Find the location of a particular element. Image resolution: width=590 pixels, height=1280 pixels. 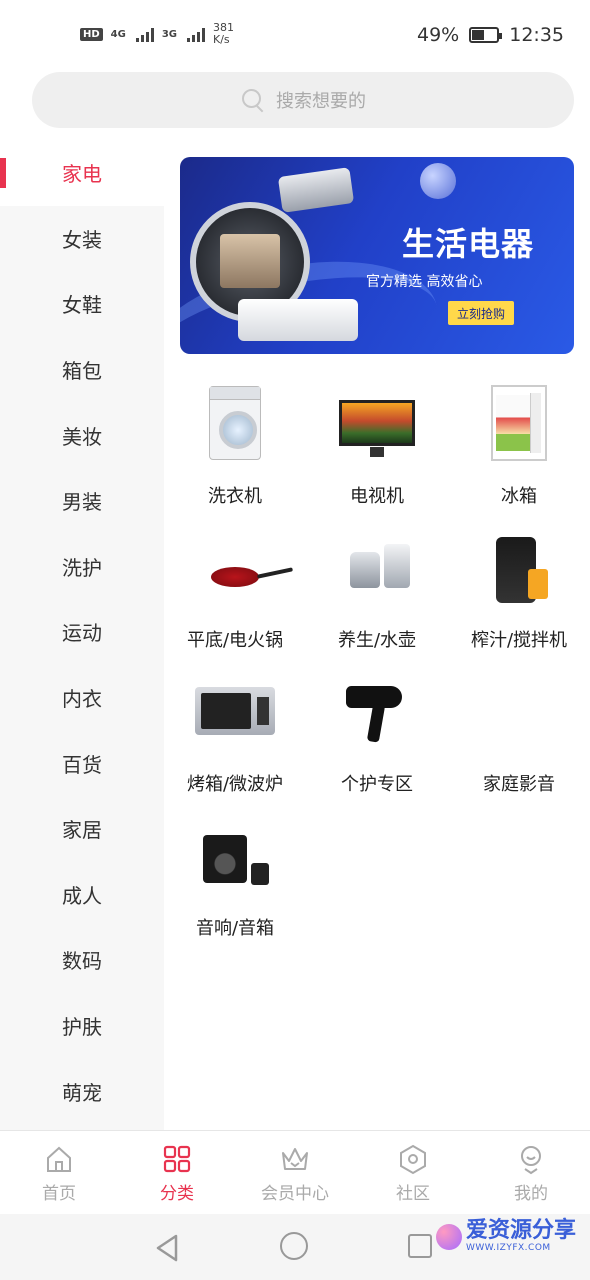

tab-item: 分类 is located at coordinates (177, 1172).